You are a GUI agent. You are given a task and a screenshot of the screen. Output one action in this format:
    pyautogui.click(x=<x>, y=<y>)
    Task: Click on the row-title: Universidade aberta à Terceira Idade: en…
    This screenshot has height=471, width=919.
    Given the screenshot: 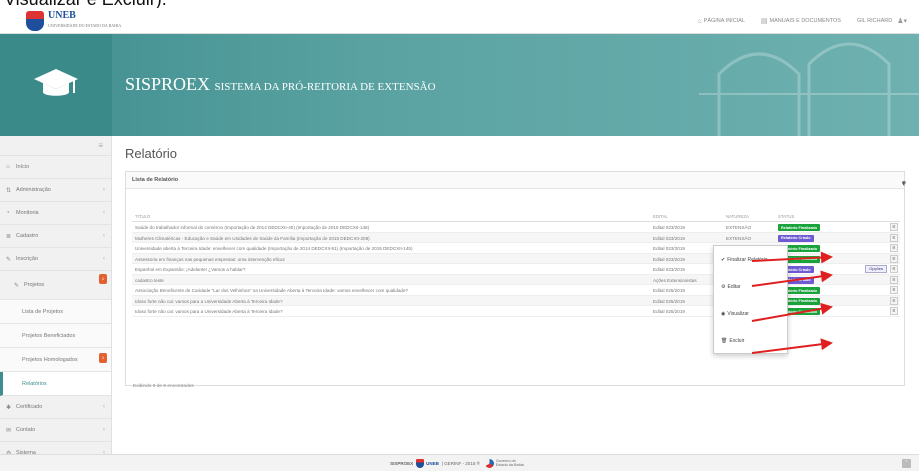 What is the action you would take?
    pyautogui.click(x=274, y=248)
    